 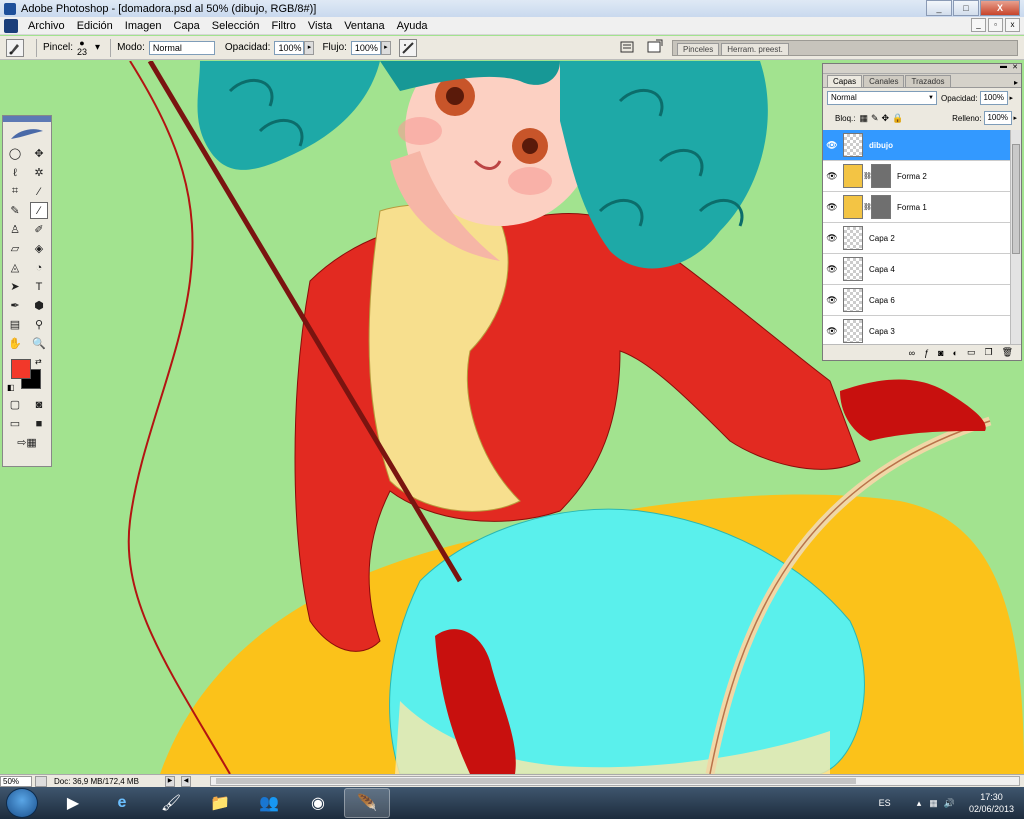 What do you see at coordinates (367, 803) in the screenshot?
I see `taskbar-photoshop-icon: 🪶` at bounding box center [367, 803].